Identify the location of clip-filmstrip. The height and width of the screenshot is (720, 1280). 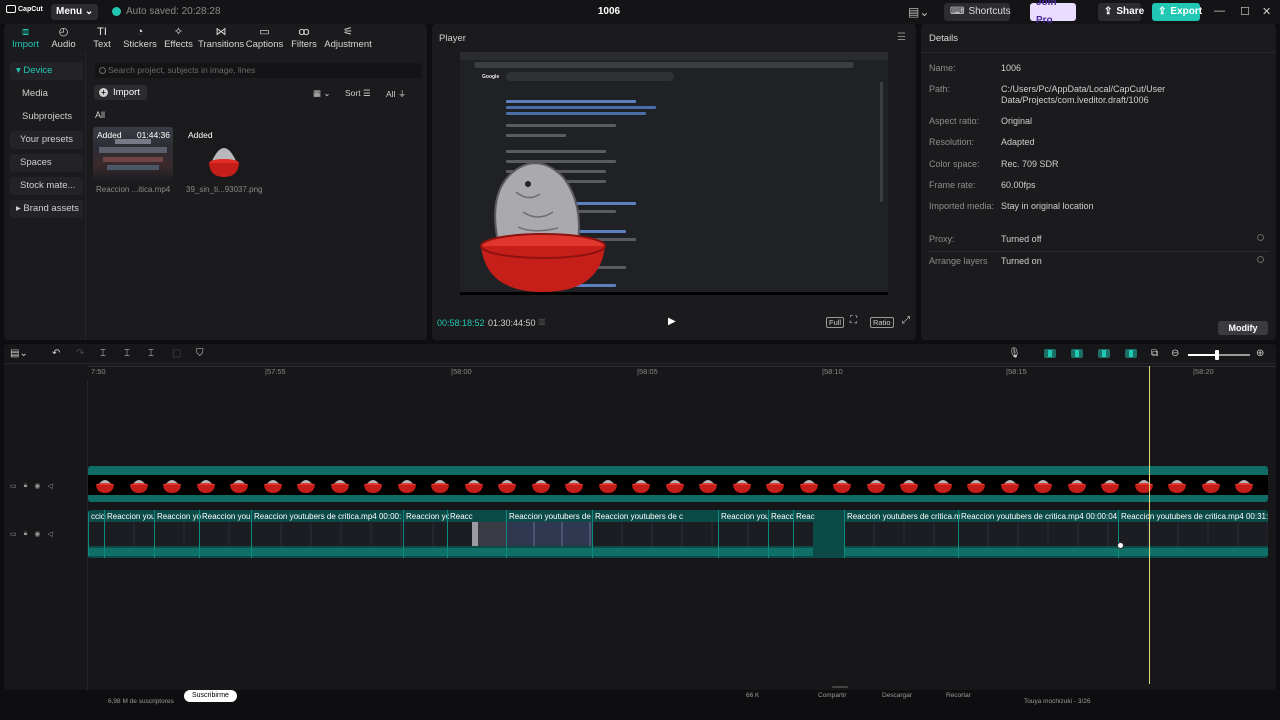
(901, 534).